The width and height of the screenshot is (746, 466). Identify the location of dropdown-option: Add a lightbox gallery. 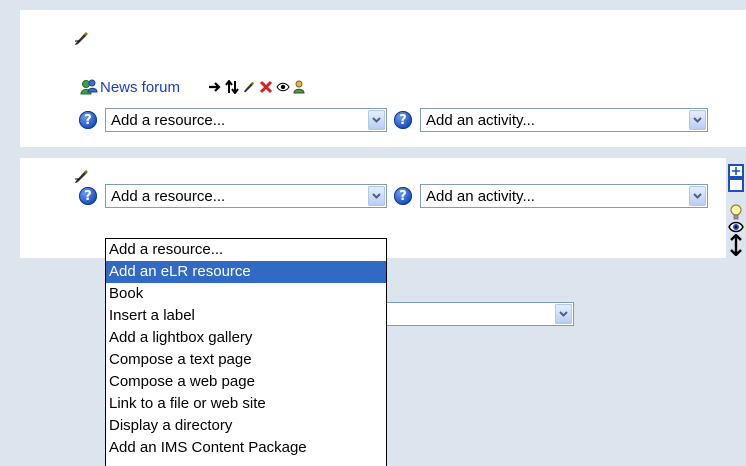
(246, 338).